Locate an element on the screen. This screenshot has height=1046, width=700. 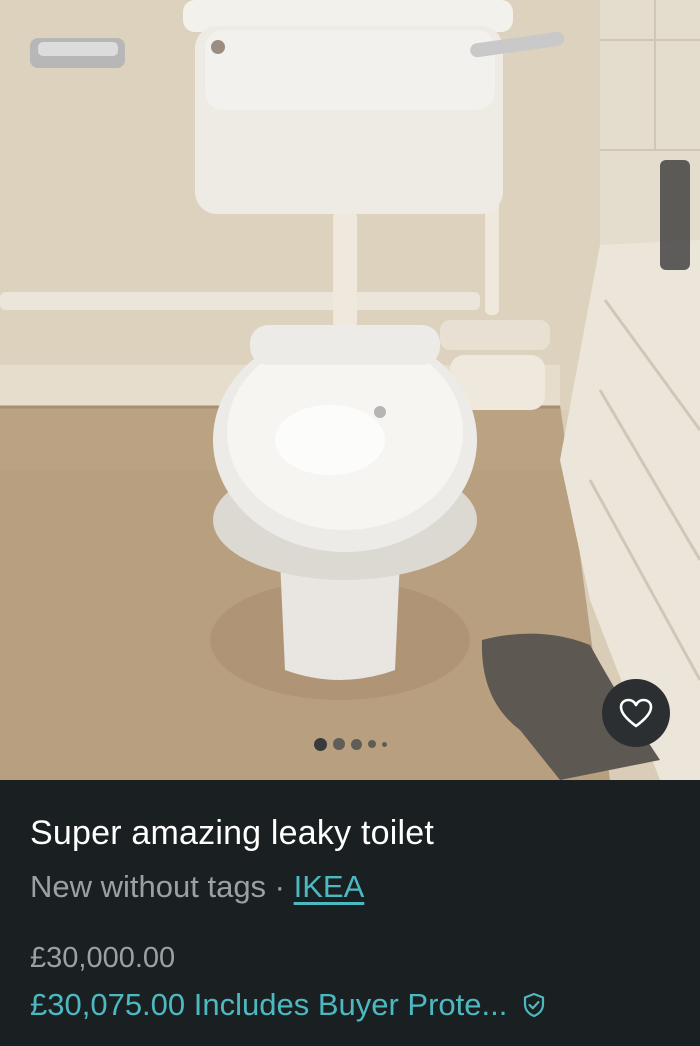
gallery-pagination is located at coordinates (350, 744).